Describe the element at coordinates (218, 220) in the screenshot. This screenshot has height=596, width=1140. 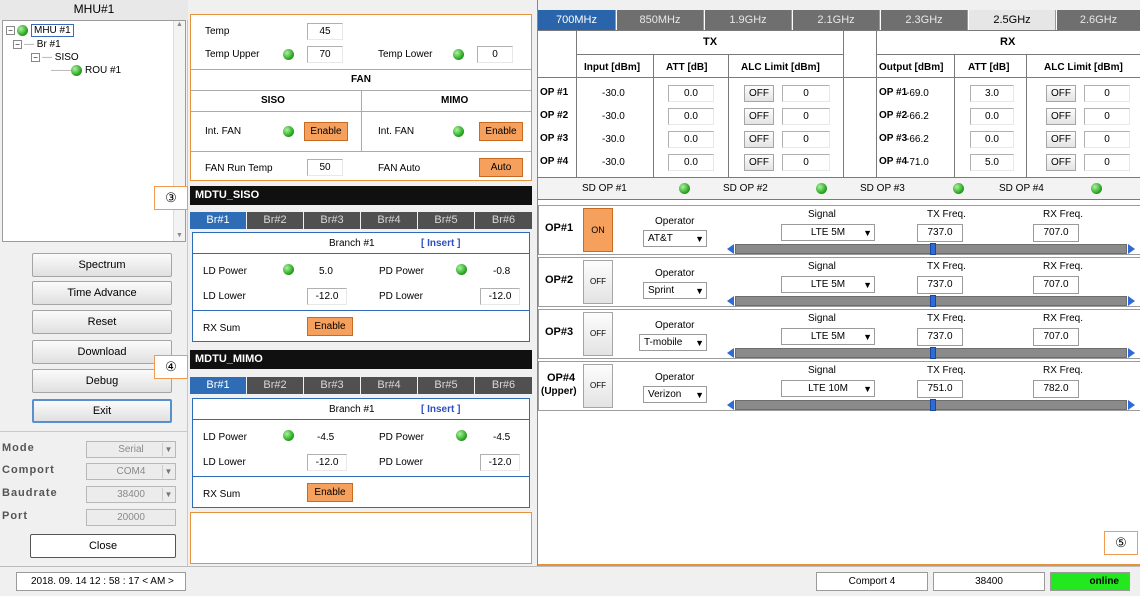
I see `tab-siso-br1: Br#1` at that location.